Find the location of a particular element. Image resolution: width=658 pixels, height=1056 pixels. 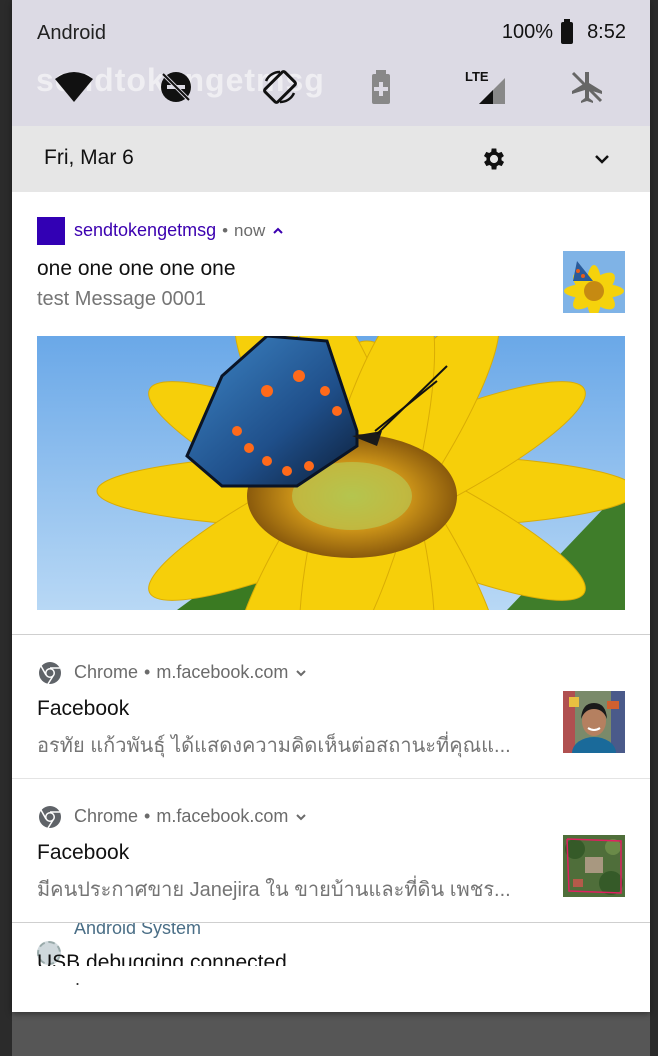

settings-gear-icon is located at coordinates (494, 159).